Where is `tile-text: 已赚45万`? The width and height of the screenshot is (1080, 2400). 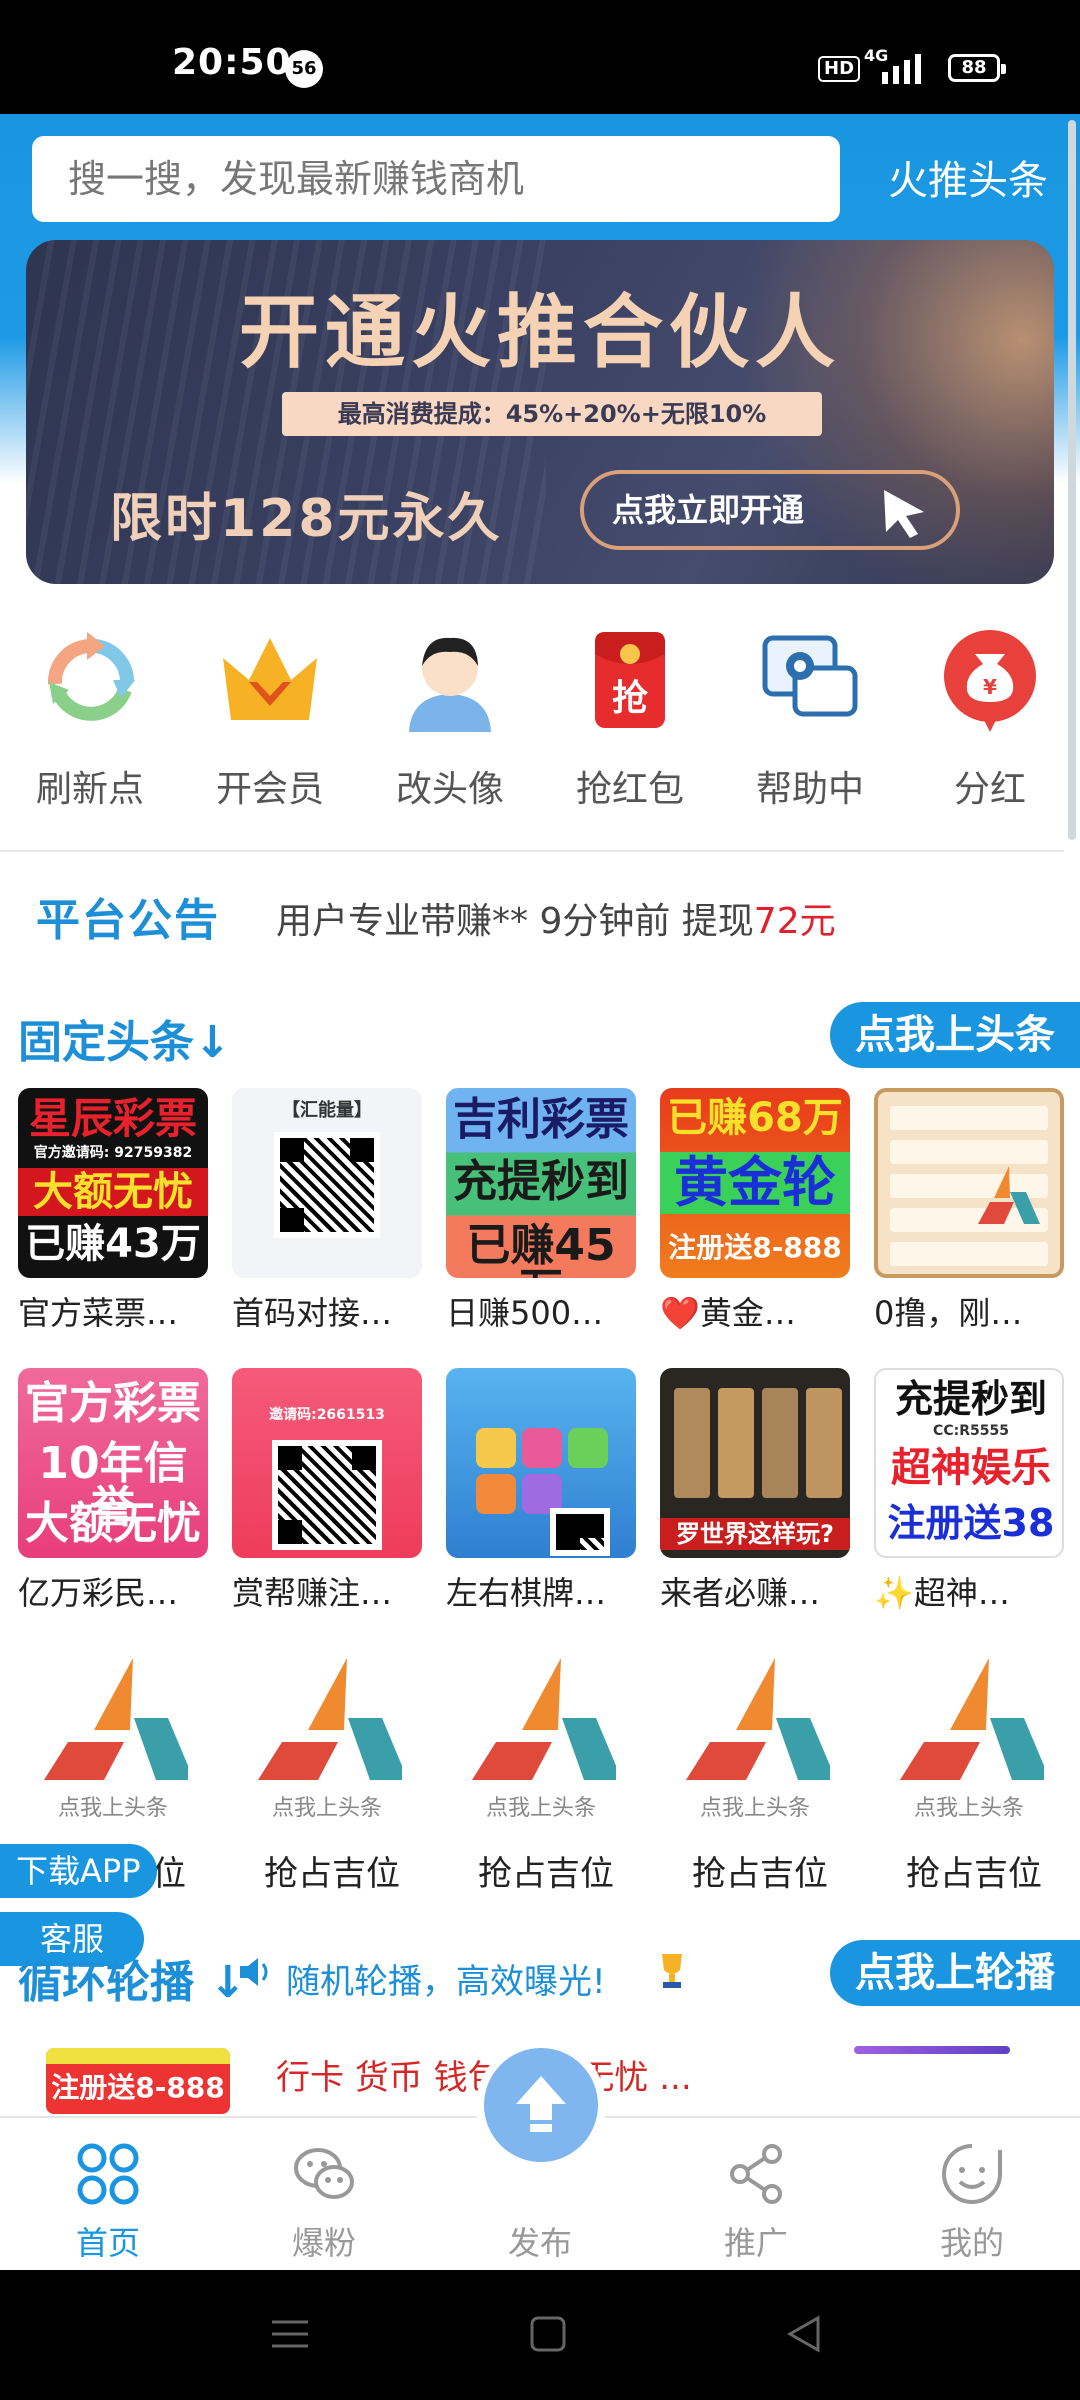 tile-text: 已赚45万 is located at coordinates (541, 1249).